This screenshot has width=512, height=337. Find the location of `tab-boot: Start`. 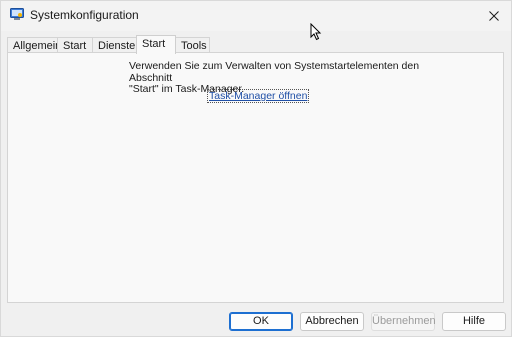

tab-boot: Start is located at coordinates (75, 45).